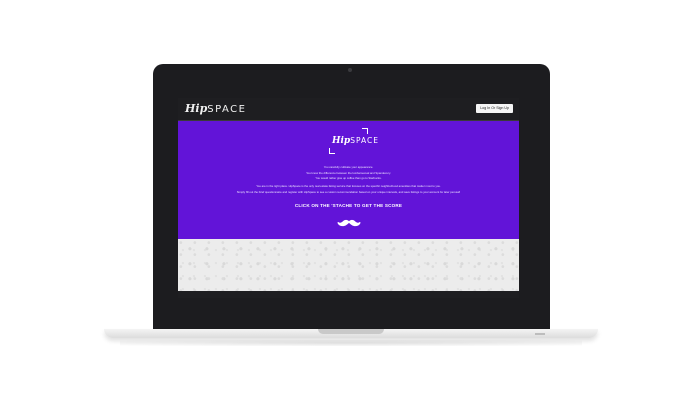 This screenshot has height=407, width=700. What do you see at coordinates (351, 343) in the screenshot?
I see `laptop-base-shadow` at bounding box center [351, 343].